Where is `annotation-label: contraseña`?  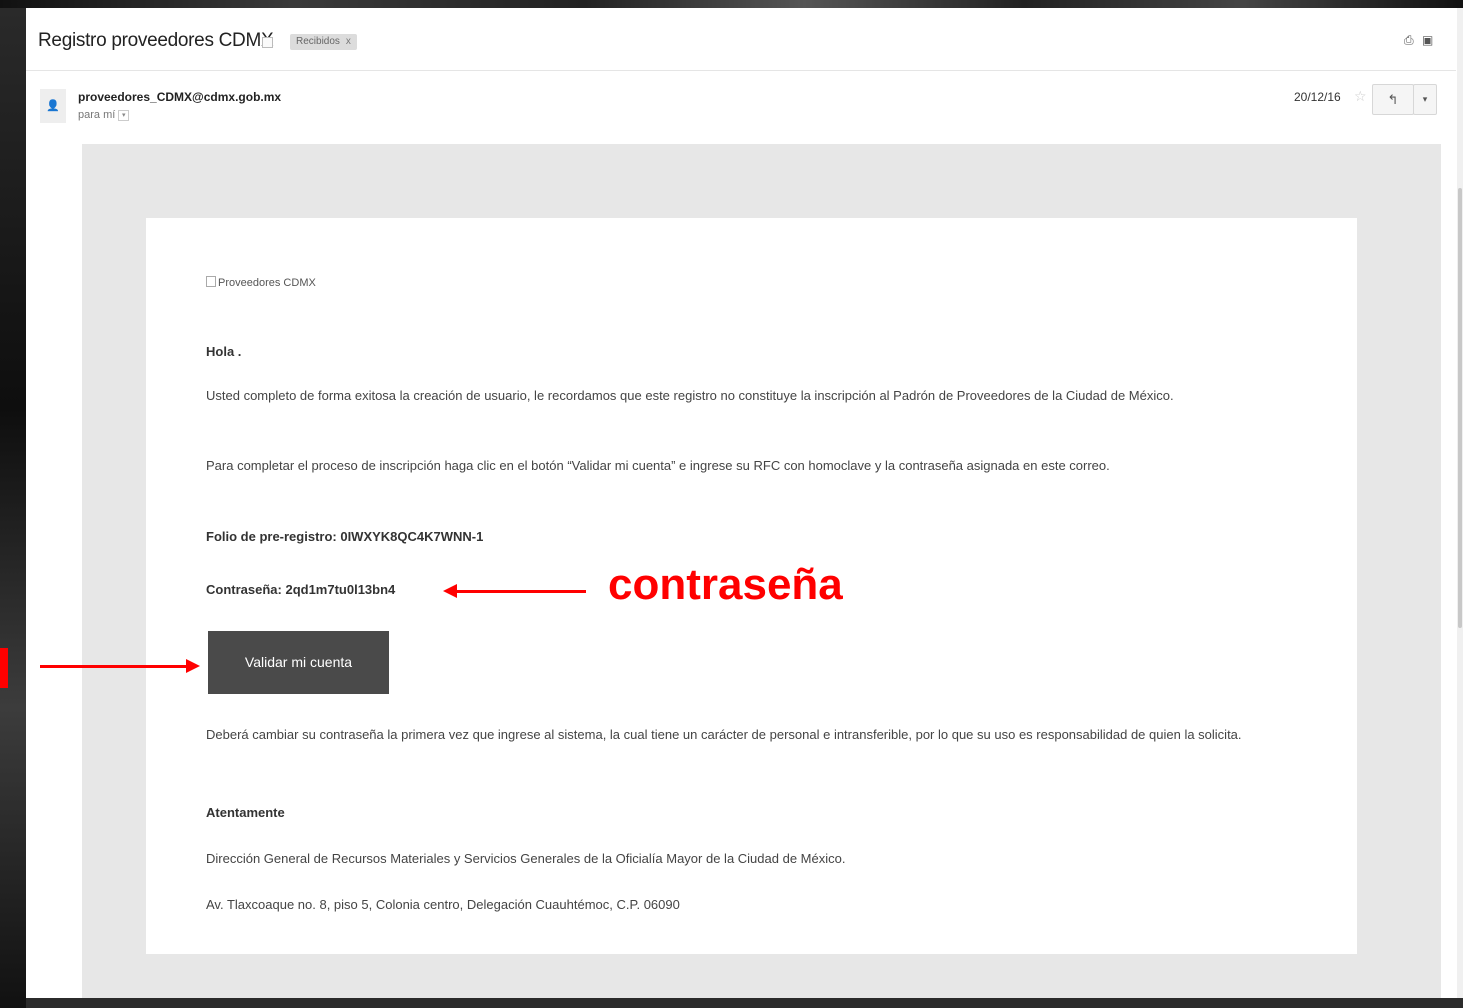 annotation-label: contraseña is located at coordinates (725, 584).